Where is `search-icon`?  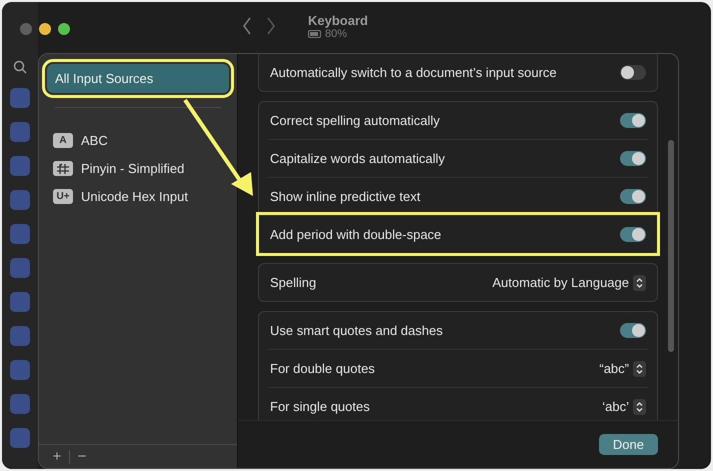
search-icon is located at coordinates (20, 67).